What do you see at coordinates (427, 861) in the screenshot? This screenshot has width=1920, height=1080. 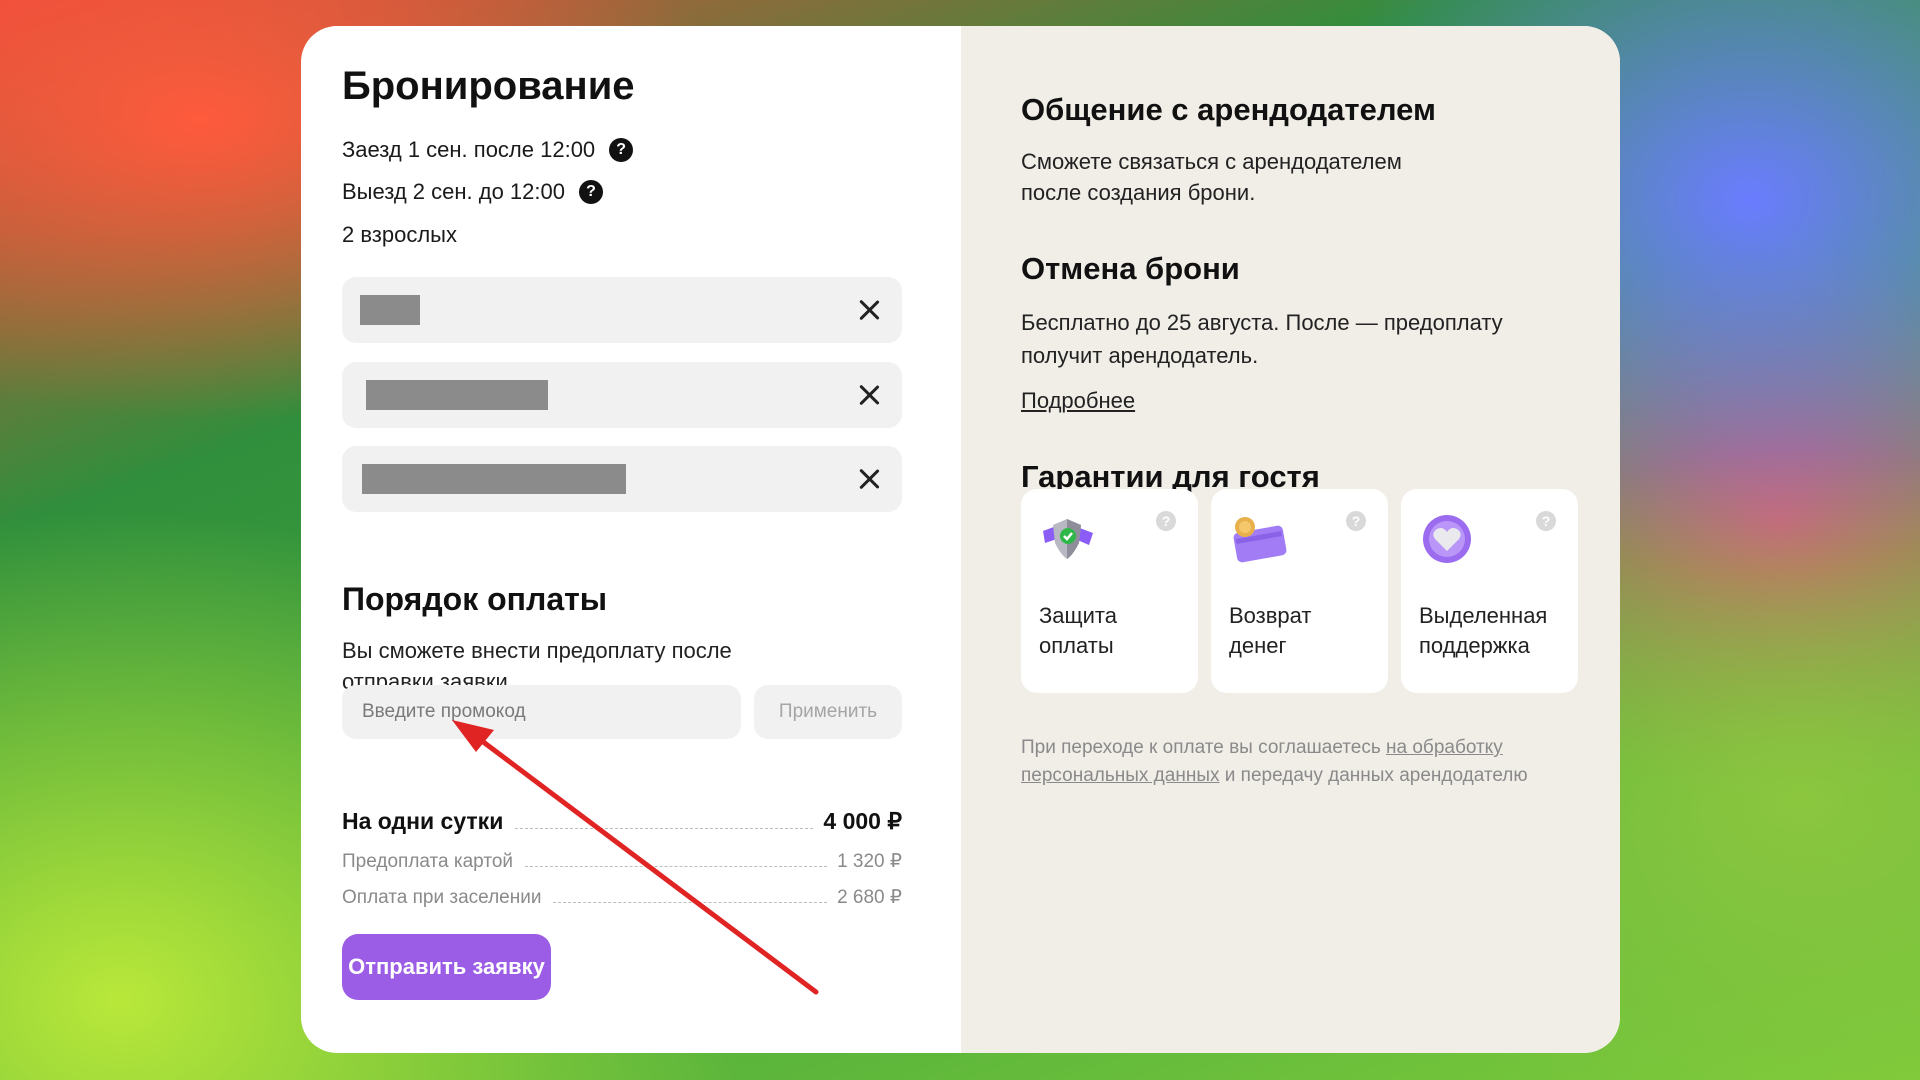 I see `prepay-label: Предоплата картой` at bounding box center [427, 861].